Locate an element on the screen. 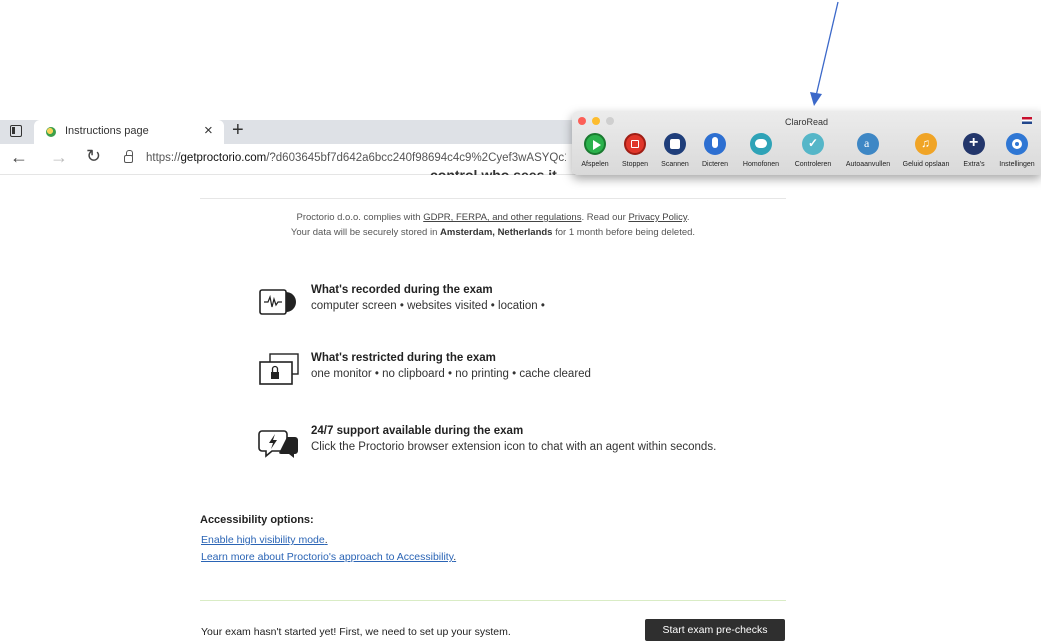 The width and height of the screenshot is (1041, 641). feature-title: 24/7 support available during the exam is located at coordinates (417, 431).